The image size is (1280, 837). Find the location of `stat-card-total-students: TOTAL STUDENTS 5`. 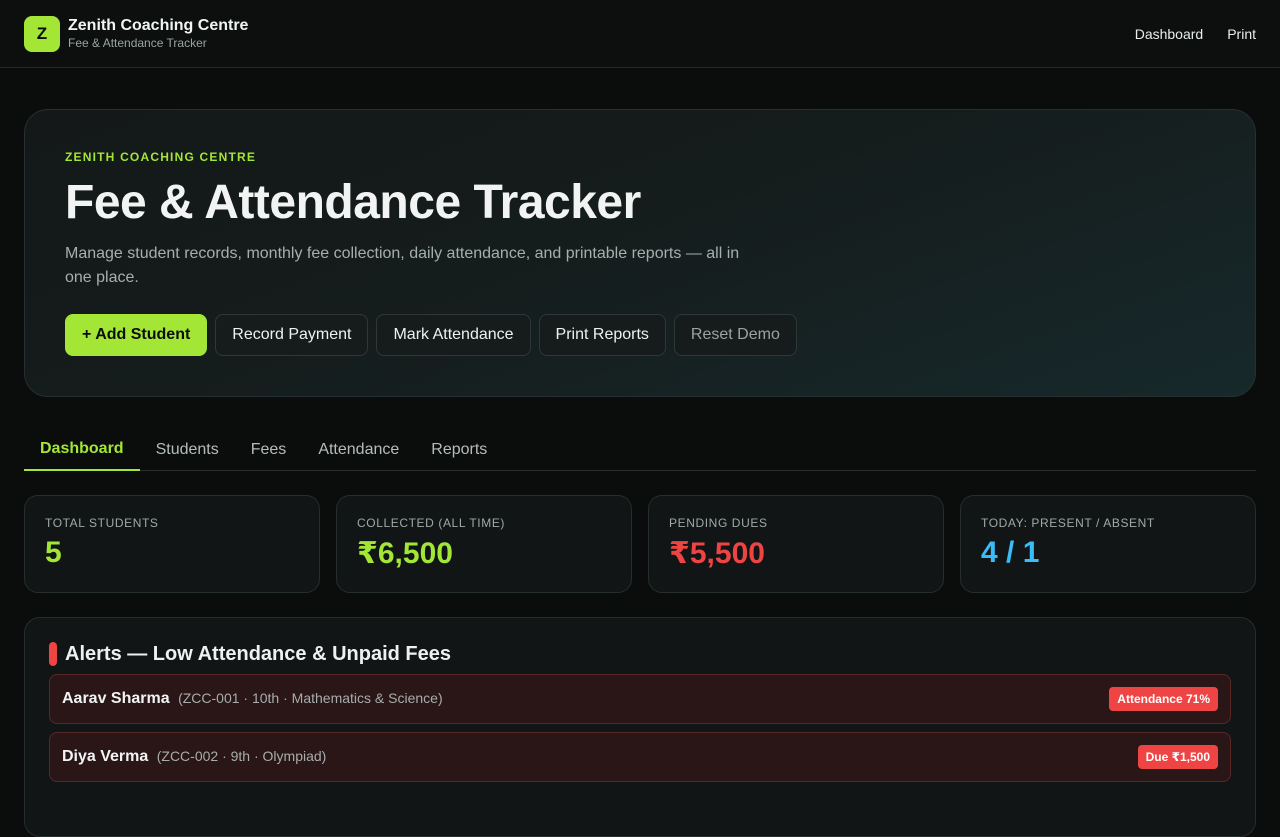

stat-card-total-students: TOTAL STUDENTS 5 is located at coordinates (172, 544).